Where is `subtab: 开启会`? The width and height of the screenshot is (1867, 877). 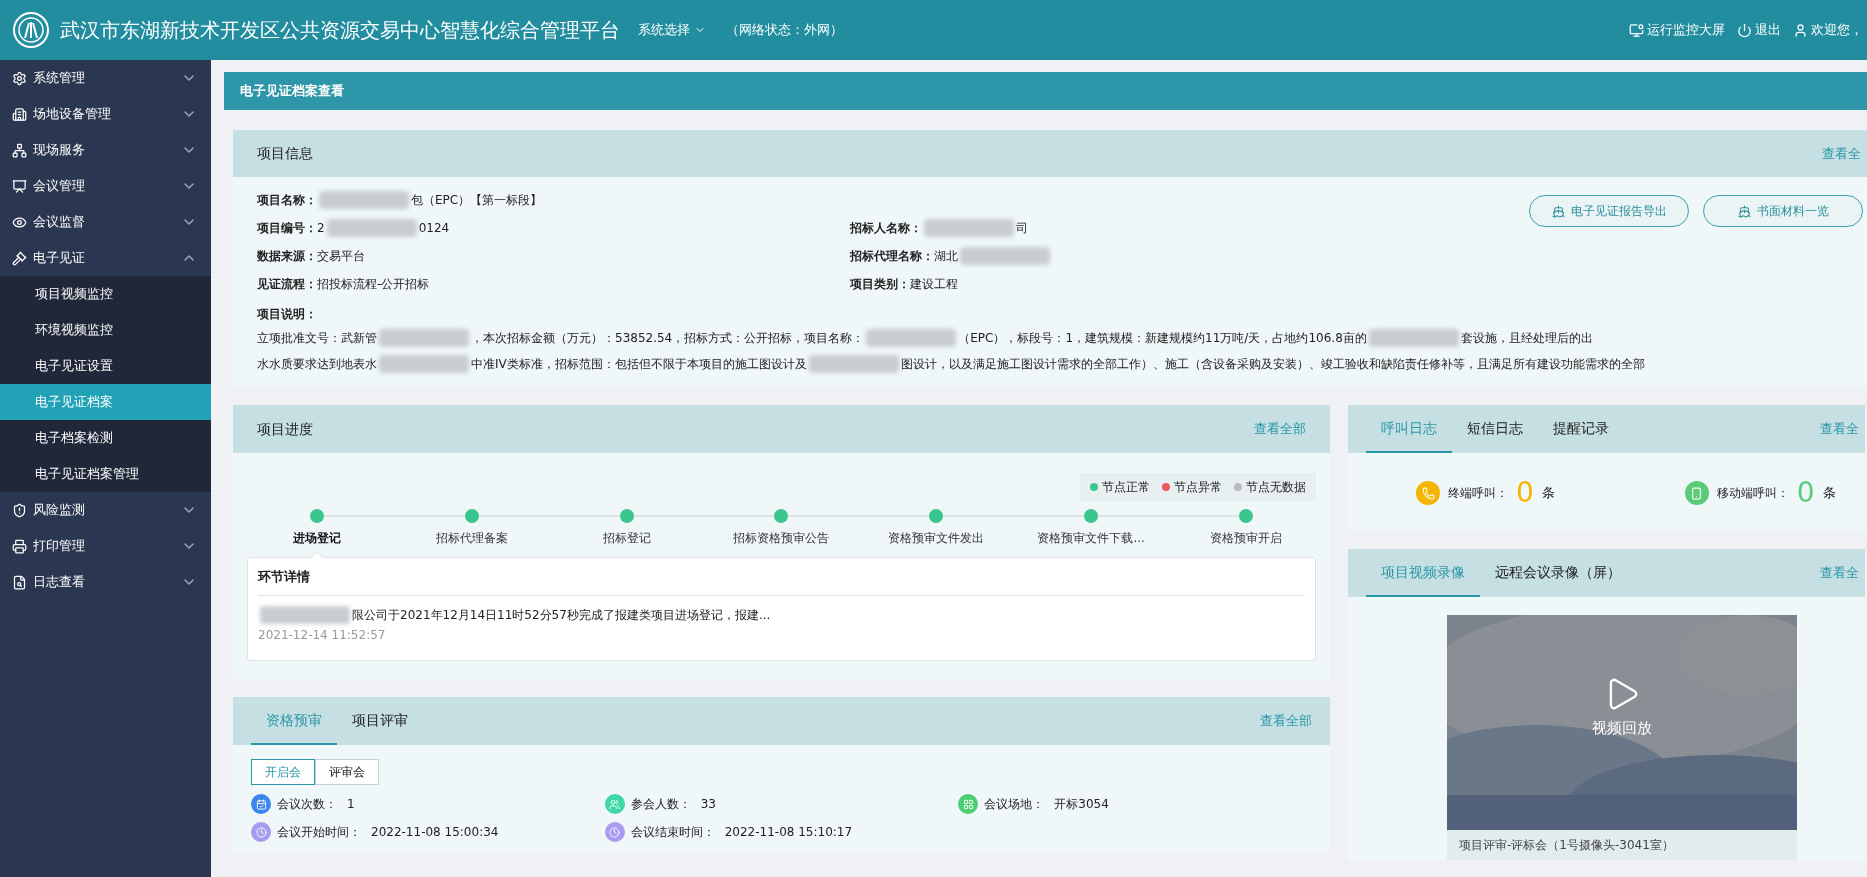
subtab: 开启会 is located at coordinates (283, 772).